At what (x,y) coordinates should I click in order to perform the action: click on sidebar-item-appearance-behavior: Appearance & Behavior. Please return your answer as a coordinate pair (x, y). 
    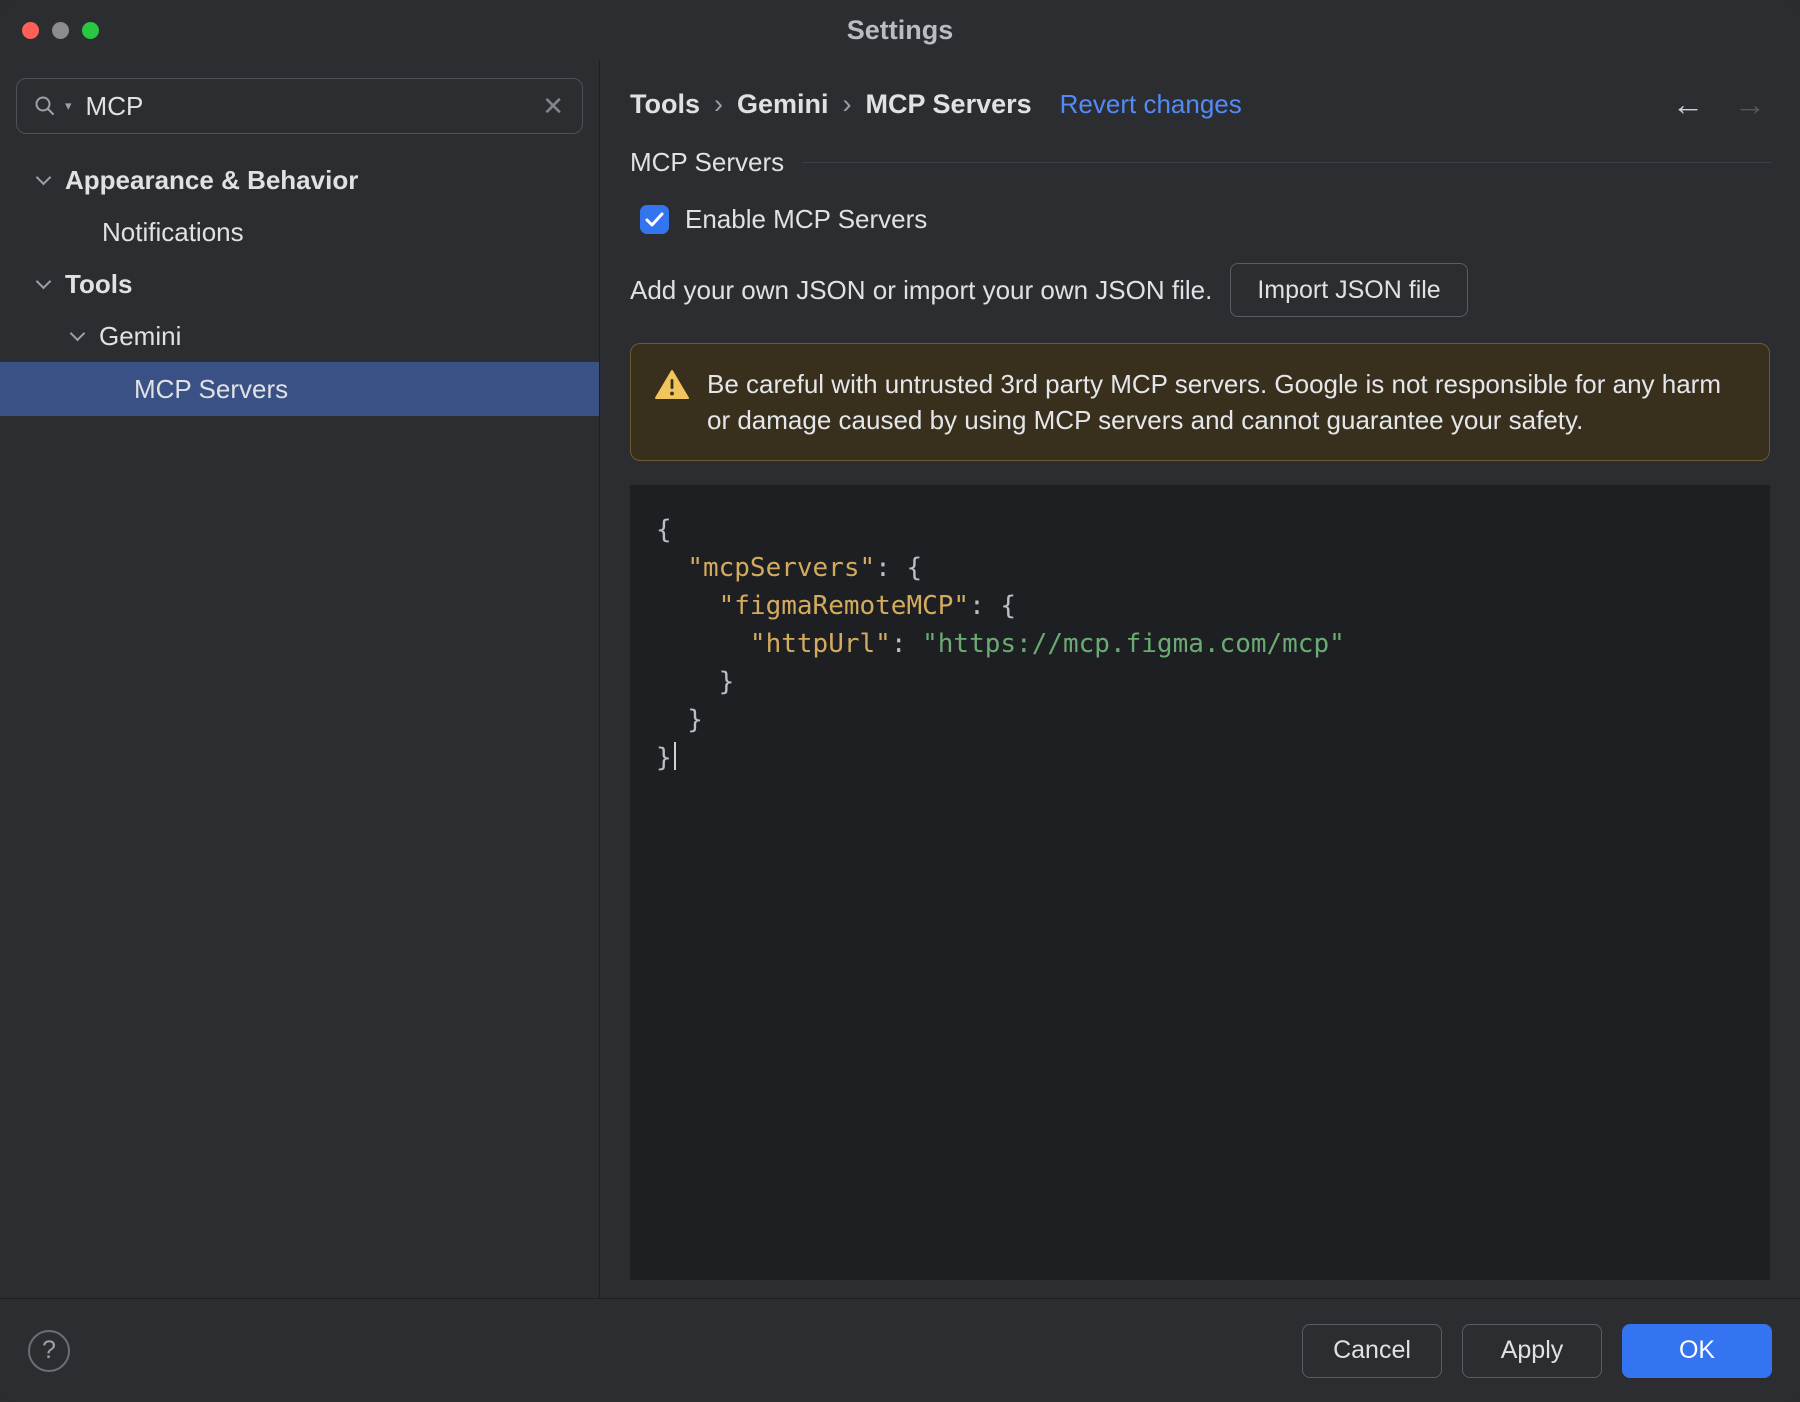
    Looking at the image, I should click on (299, 180).